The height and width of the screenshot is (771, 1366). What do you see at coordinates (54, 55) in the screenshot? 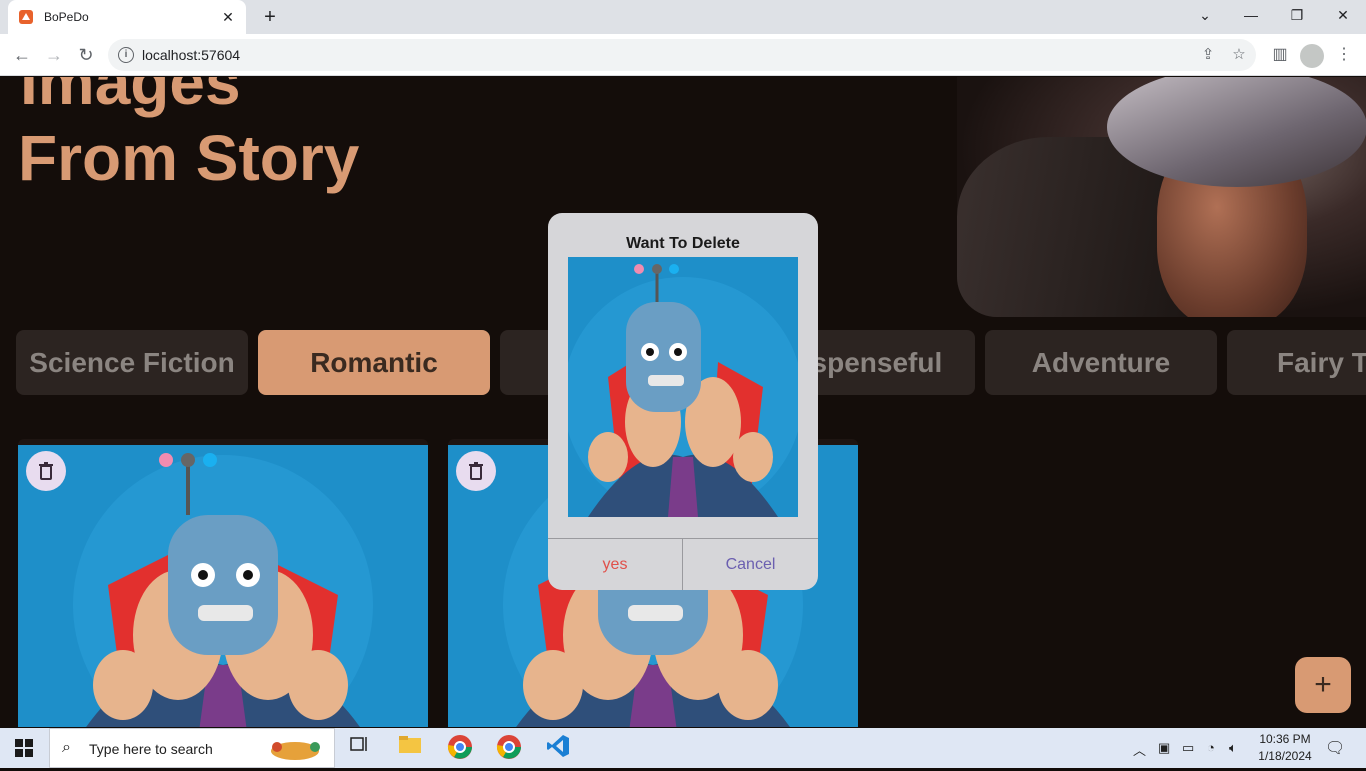
I see `forward-arrow-icon: →` at bounding box center [54, 55].